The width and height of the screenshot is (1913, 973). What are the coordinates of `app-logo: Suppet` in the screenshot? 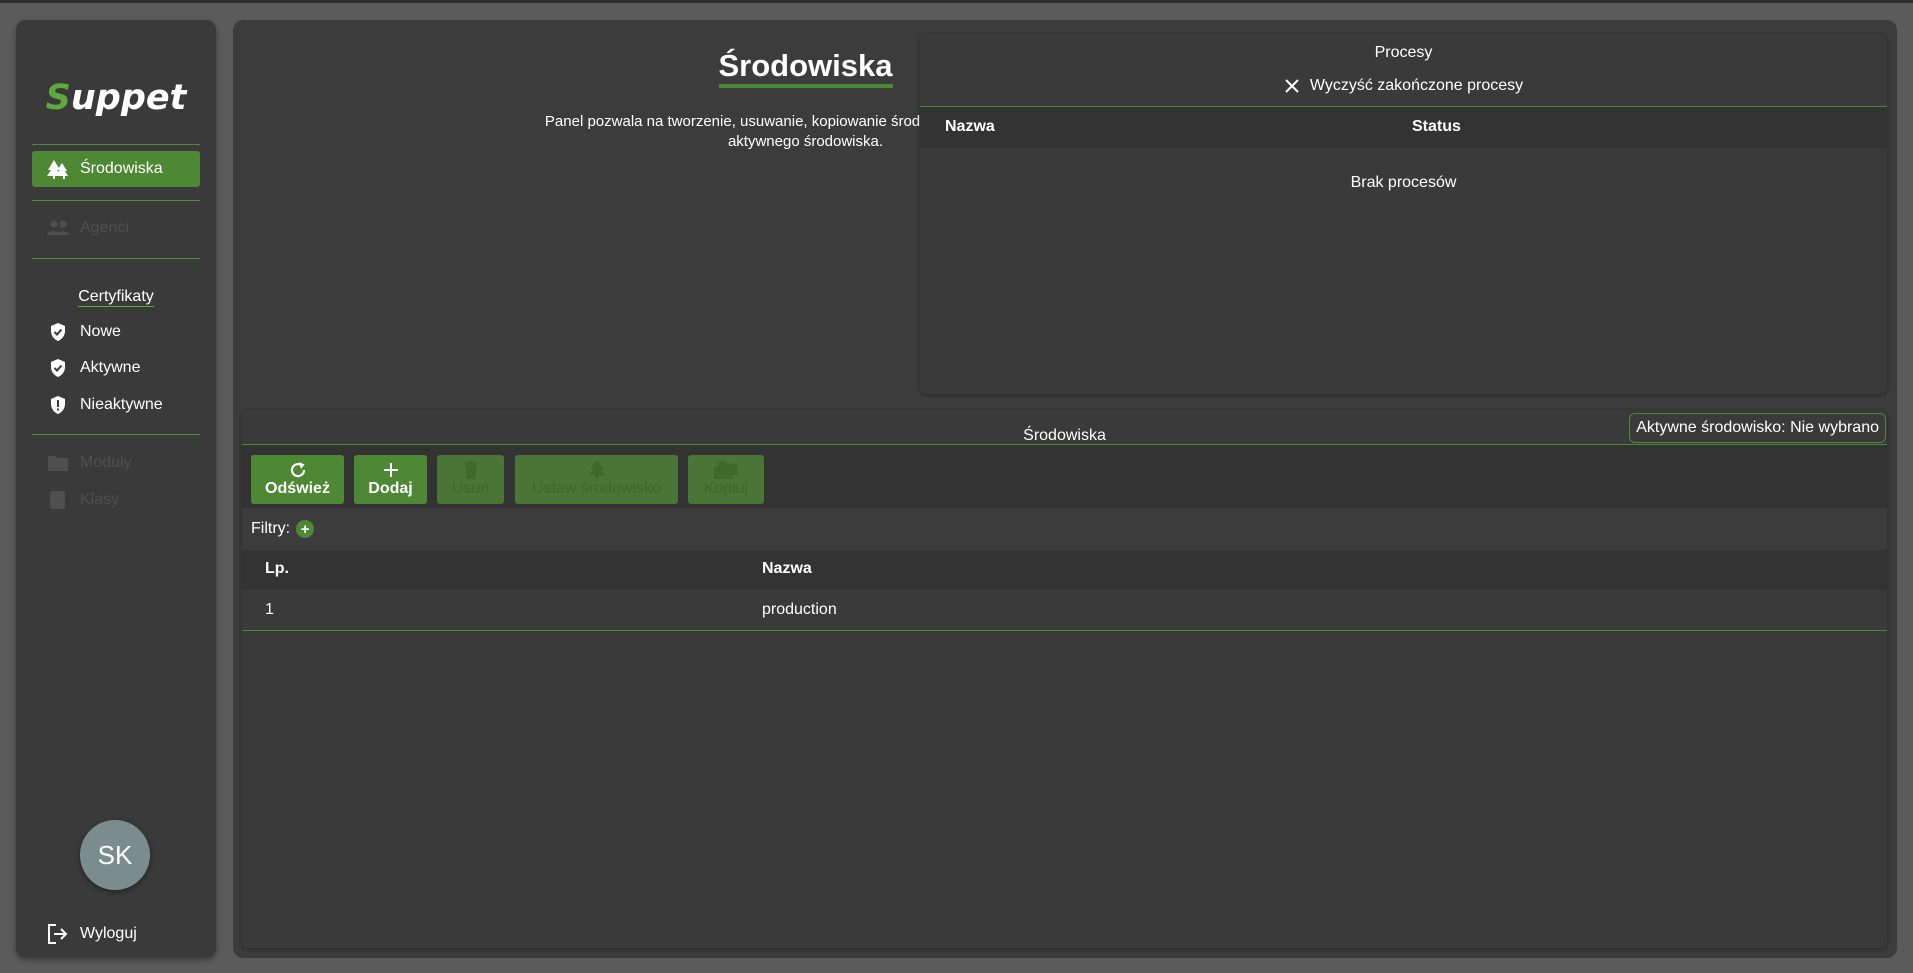 It's located at (116, 98).